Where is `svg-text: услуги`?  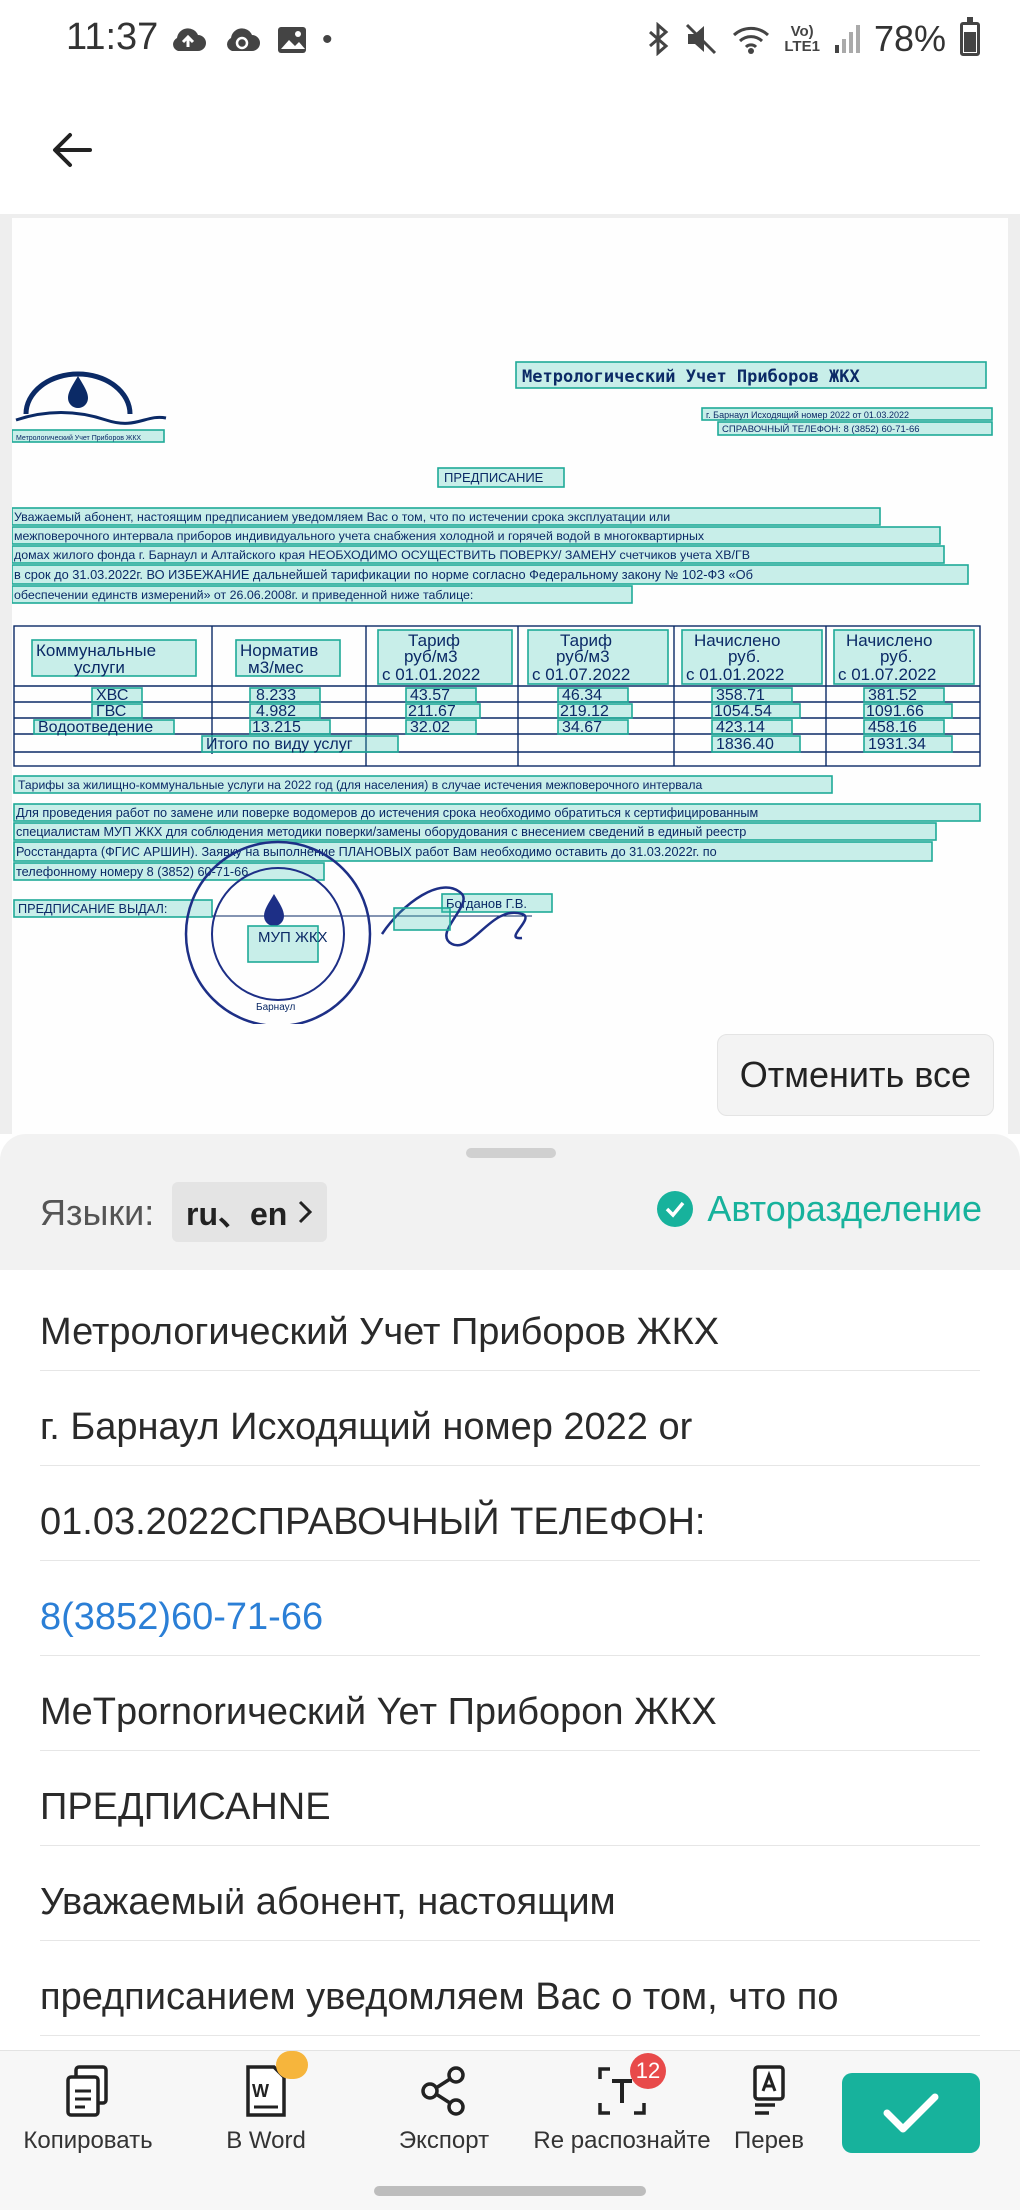
svg-text: услуги is located at coordinates (99, 667).